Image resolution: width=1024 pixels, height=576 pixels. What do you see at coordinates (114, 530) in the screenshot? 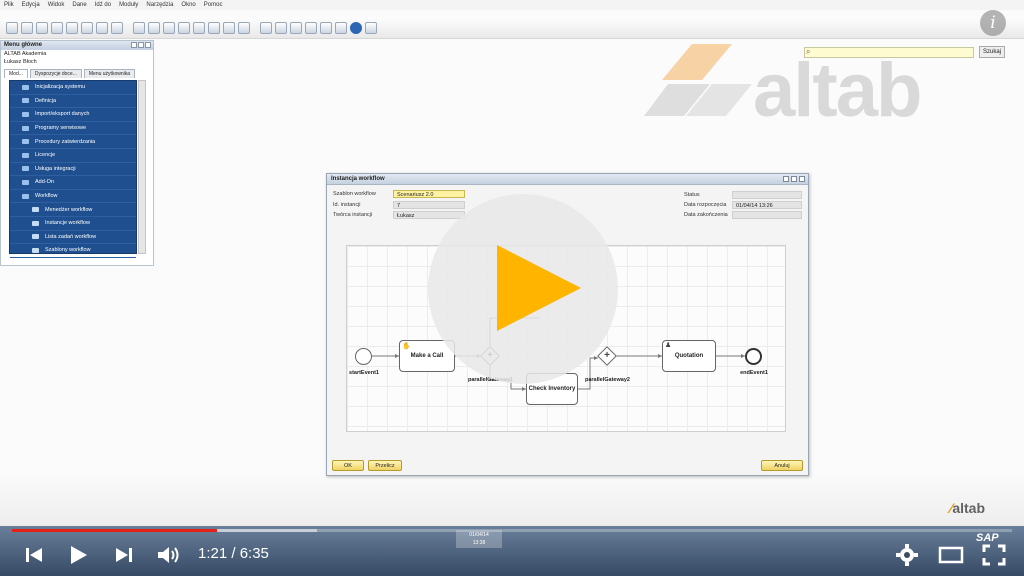
I see `progress-played` at bounding box center [114, 530].